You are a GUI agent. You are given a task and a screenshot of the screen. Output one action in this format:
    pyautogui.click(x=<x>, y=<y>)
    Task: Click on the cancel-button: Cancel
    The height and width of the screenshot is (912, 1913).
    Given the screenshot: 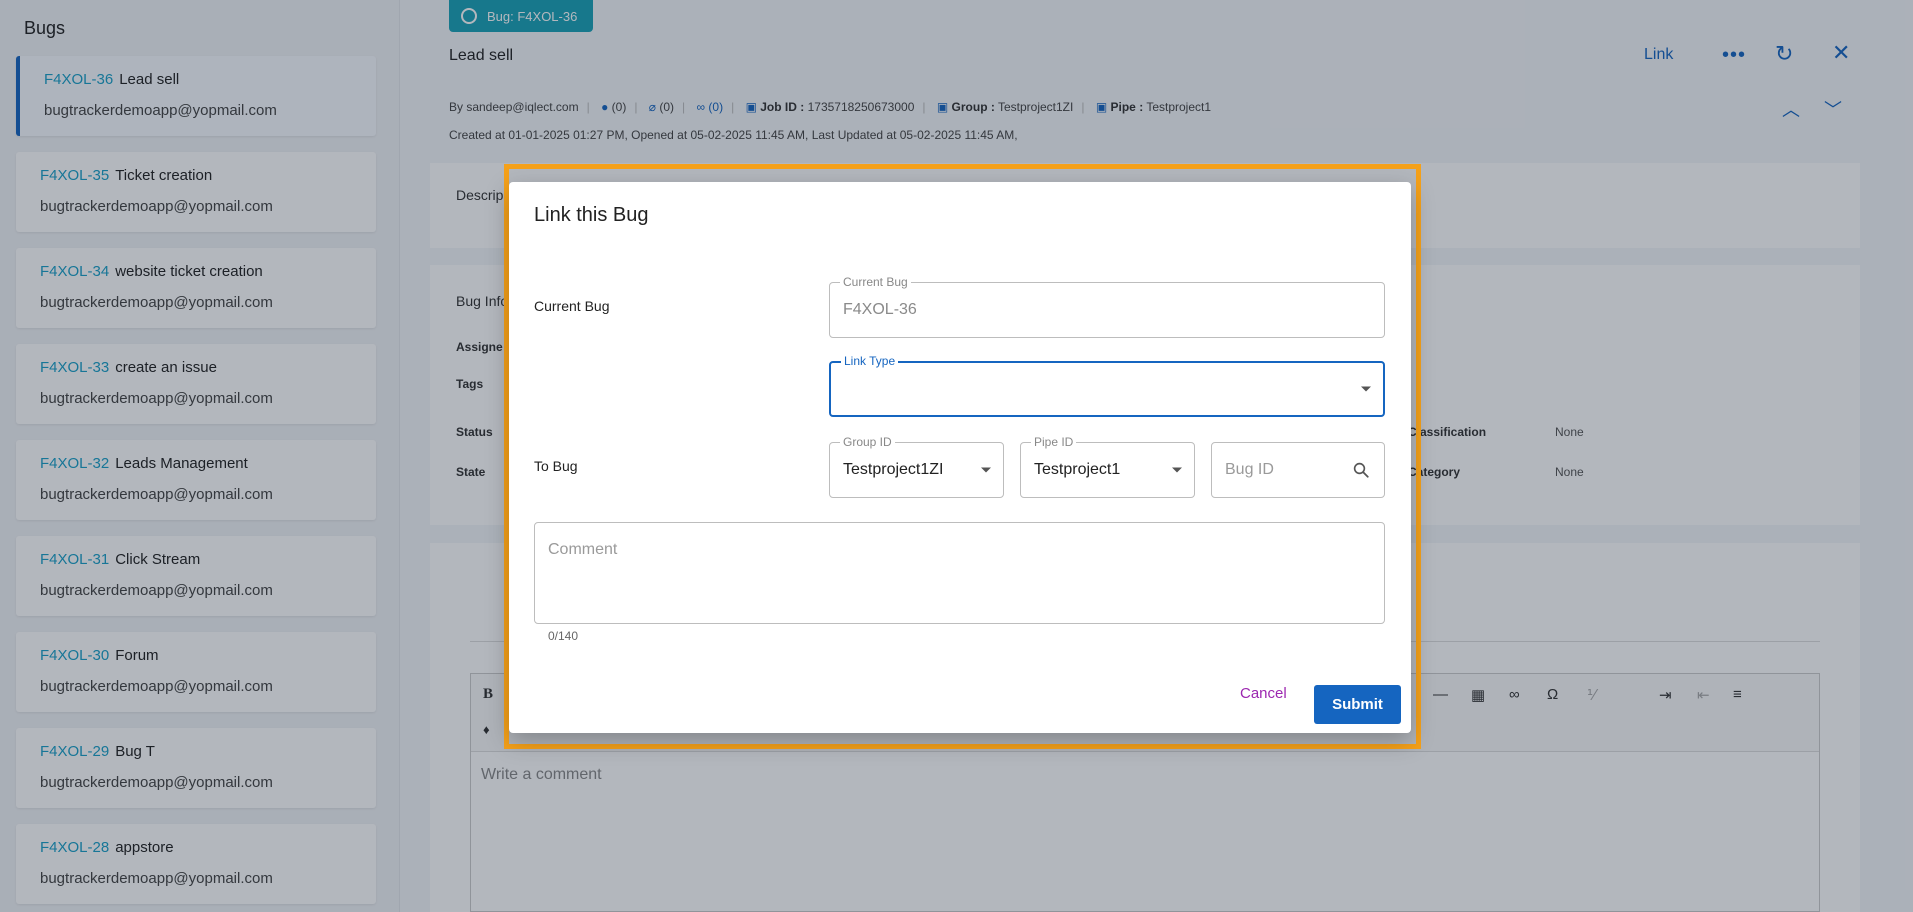 What is the action you would take?
    pyautogui.click(x=1263, y=693)
    